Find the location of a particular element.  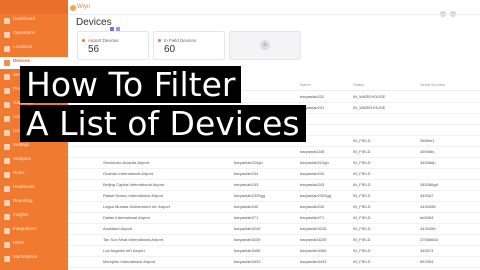

cell-devname: baryanlab232 is located at coordinates (312, 96).